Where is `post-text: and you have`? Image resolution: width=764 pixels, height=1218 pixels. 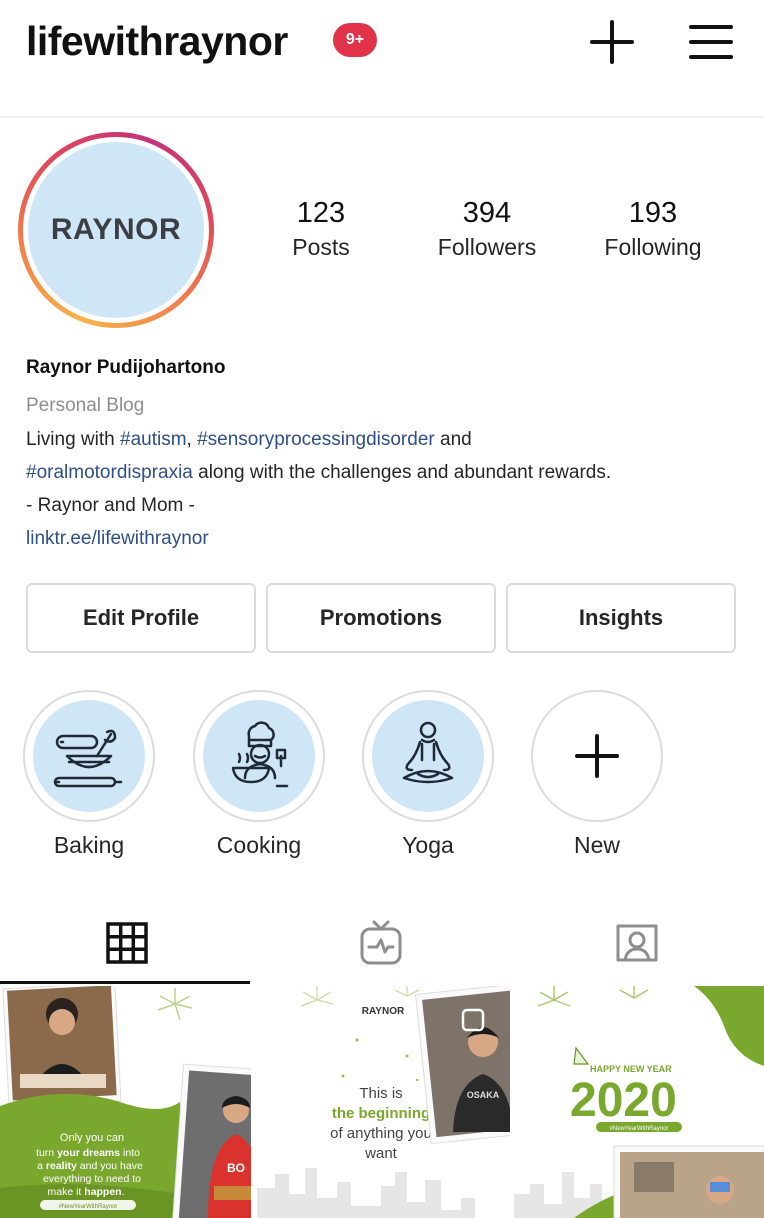
post-text: and you have is located at coordinates (110, 1166).